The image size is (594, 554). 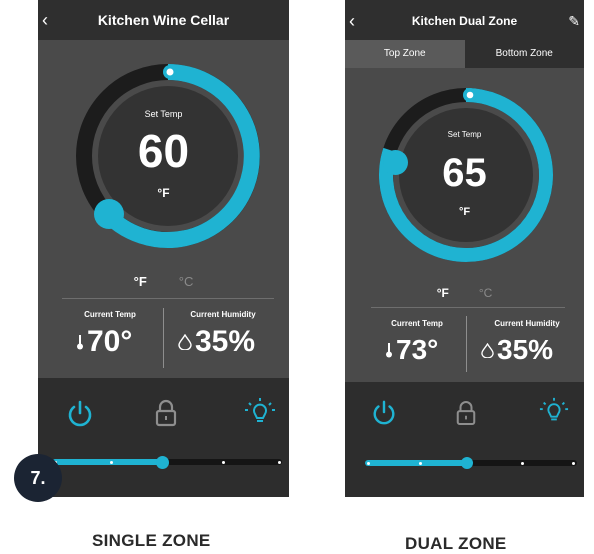 I want to click on stats-divider, so click(x=163, y=338).